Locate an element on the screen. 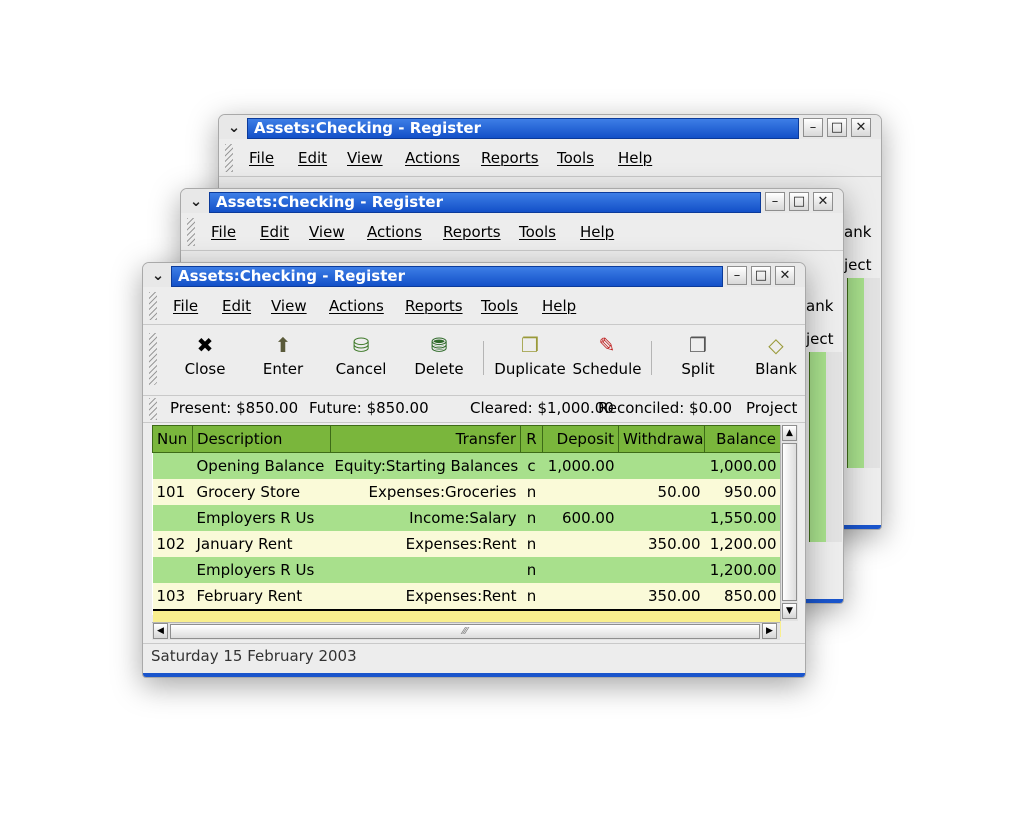  titlebar: ⌄ Assets:Checking - Register – □ ✕ is located at coordinates (474, 275).